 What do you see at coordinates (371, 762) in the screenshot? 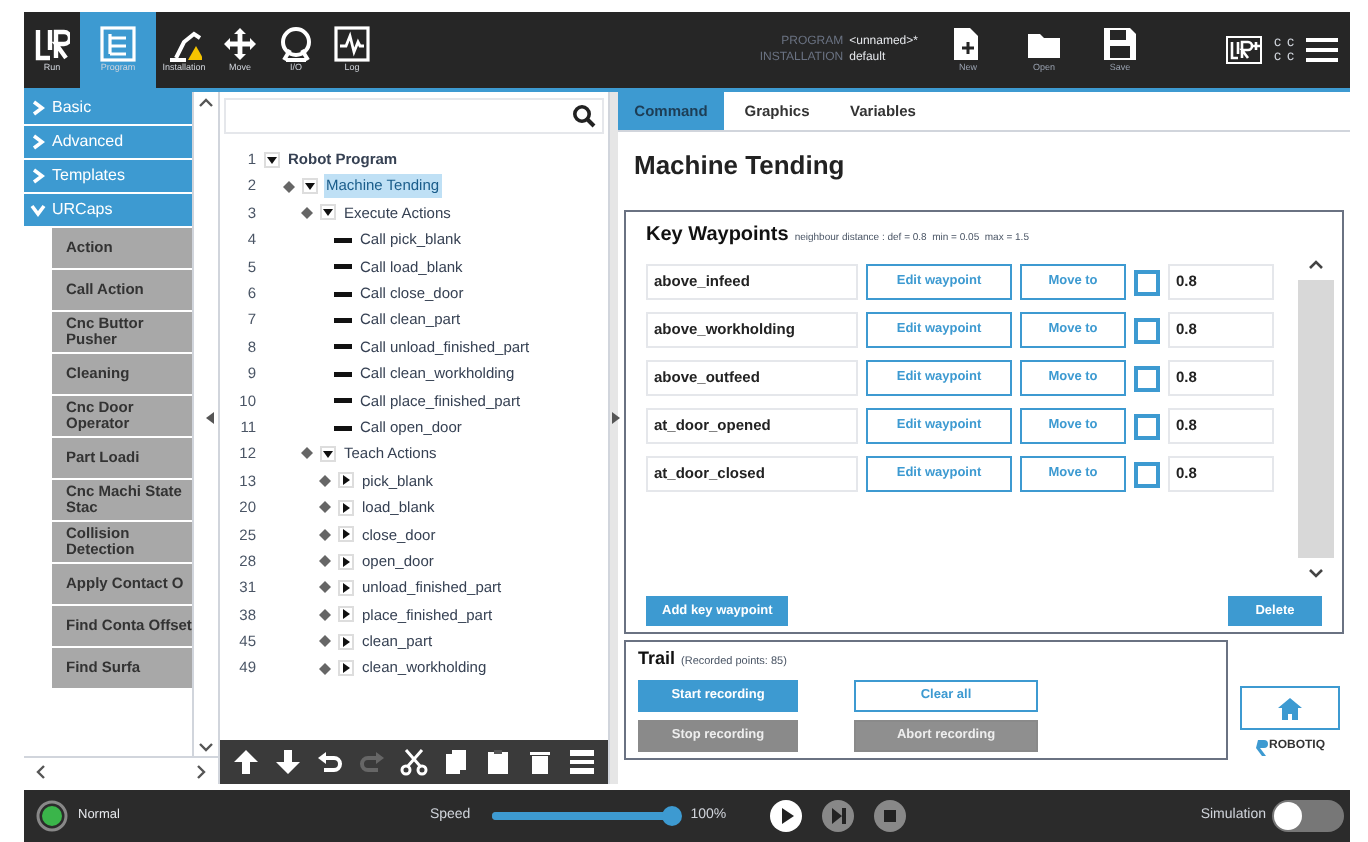
I see `redo-icon` at bounding box center [371, 762].